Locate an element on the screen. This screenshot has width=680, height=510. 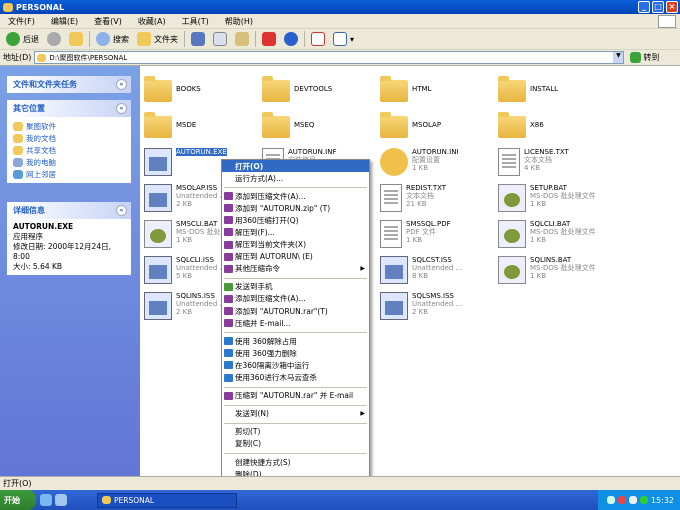
paste-button is located at coordinates (242, 39).